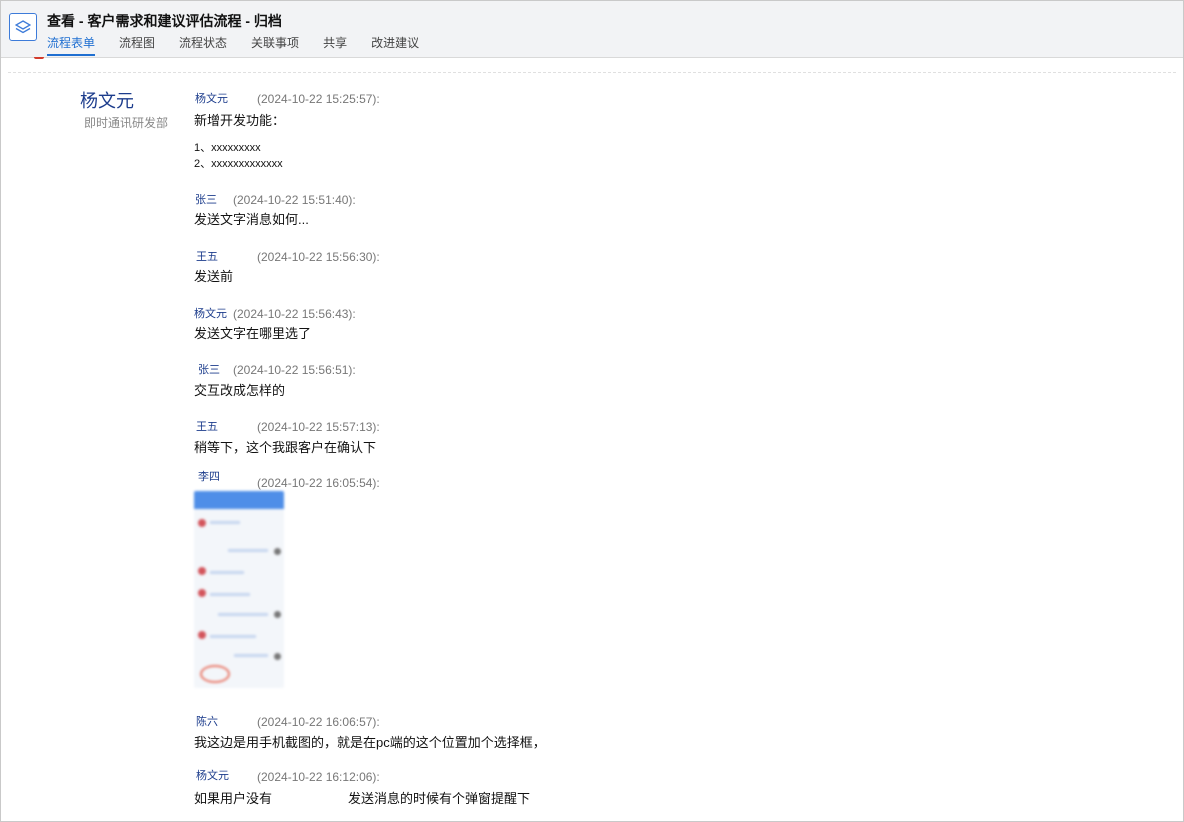 The height and width of the screenshot is (822, 1184). I want to click on comment-time: (2024-10-22 16:06:57):, so click(318, 722).